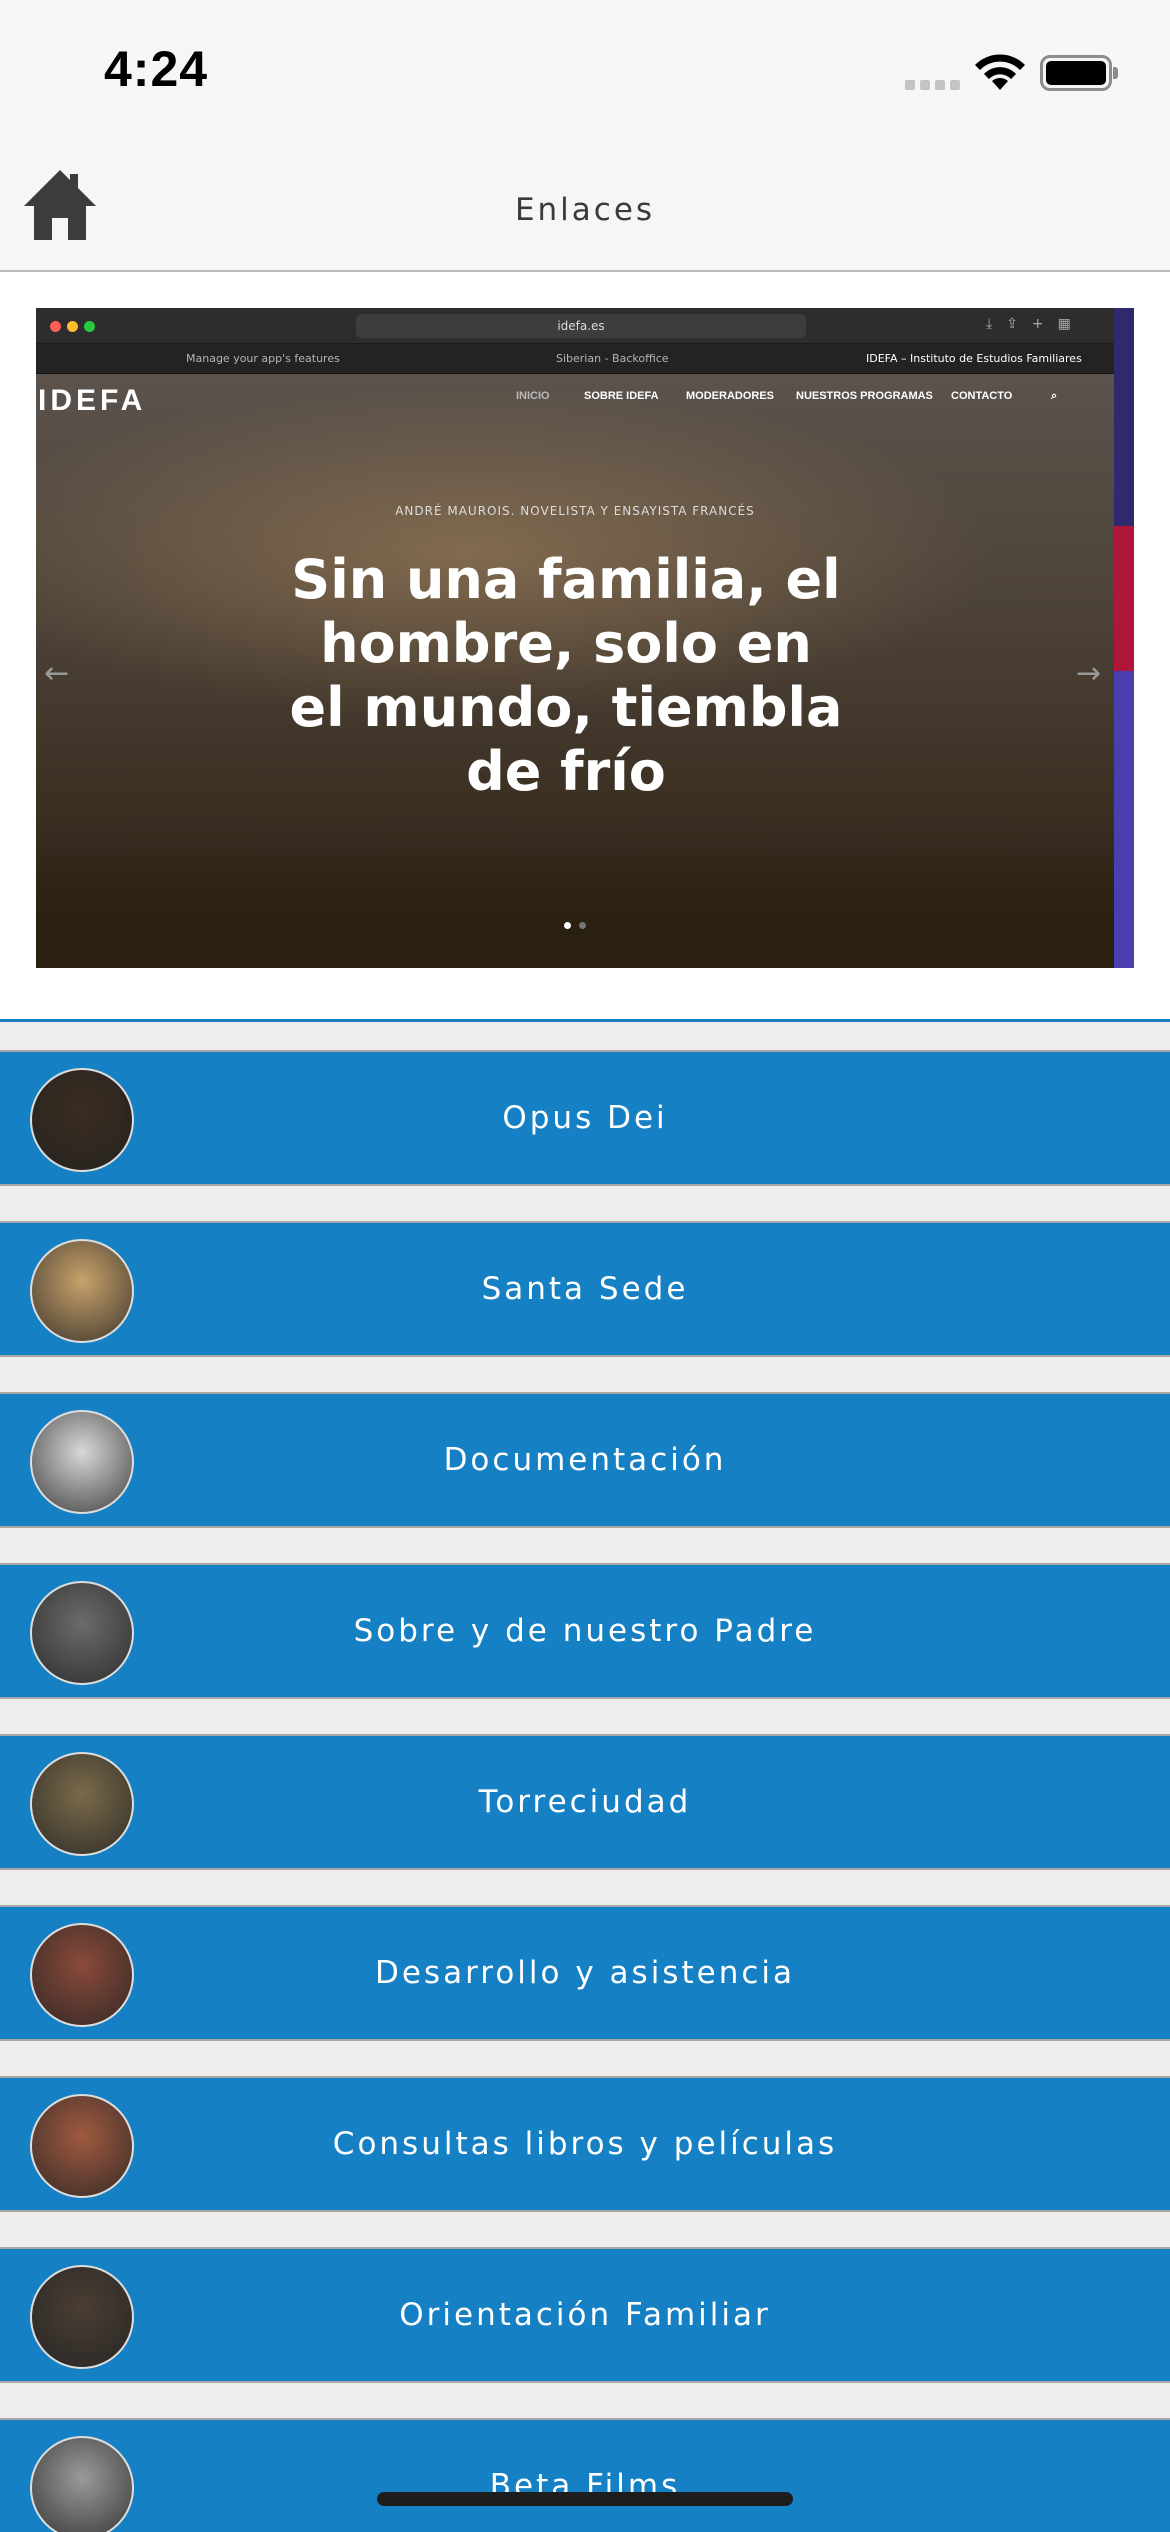 The image size is (1170, 2532). What do you see at coordinates (585, 2499) in the screenshot?
I see `home-indicator` at bounding box center [585, 2499].